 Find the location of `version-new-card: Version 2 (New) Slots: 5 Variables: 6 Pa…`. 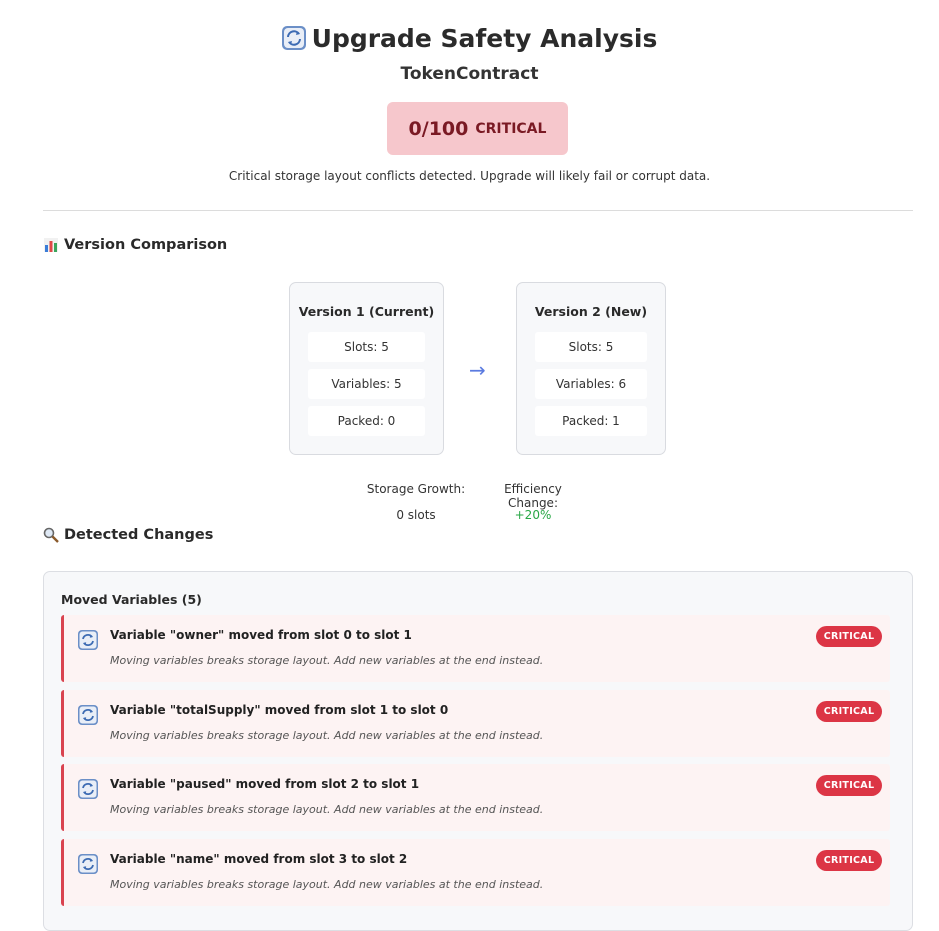

version-new-card: Version 2 (New) Slots: 5 Variables: 6 Pa… is located at coordinates (591, 368).